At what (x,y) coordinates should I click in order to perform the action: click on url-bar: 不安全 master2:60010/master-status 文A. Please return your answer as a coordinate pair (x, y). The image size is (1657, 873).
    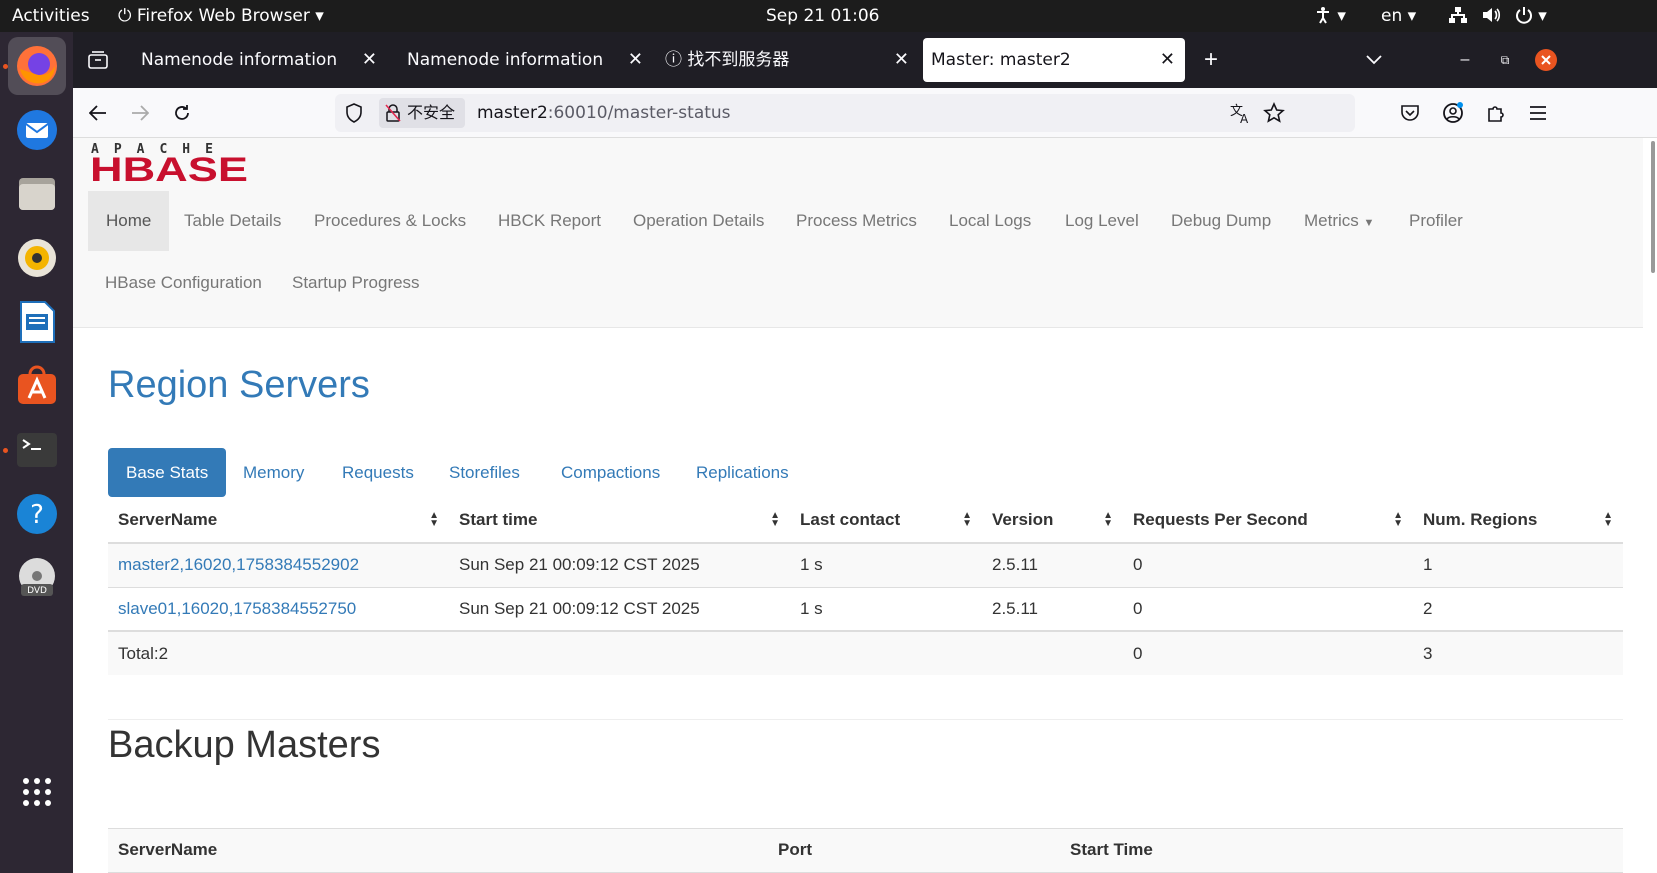
    Looking at the image, I should click on (845, 113).